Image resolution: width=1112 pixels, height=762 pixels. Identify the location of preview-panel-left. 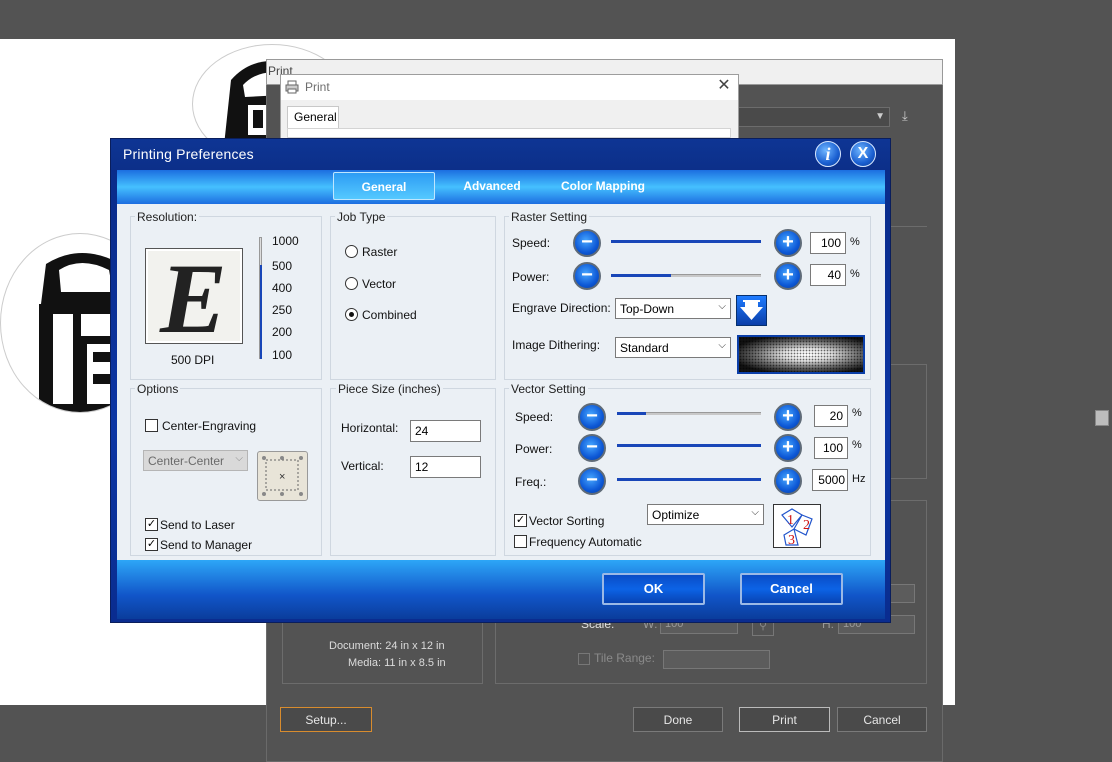
(382, 652).